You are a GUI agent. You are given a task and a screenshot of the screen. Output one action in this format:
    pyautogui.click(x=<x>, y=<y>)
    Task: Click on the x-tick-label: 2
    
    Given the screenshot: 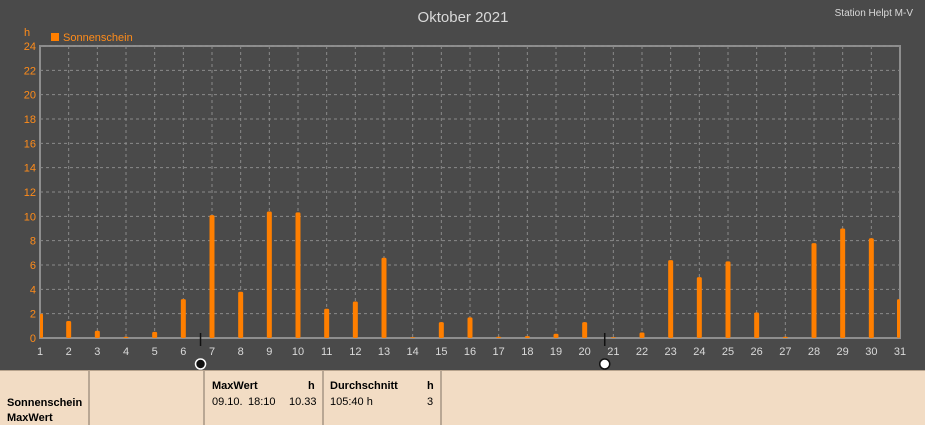 What is the action you would take?
    pyautogui.click(x=69, y=352)
    